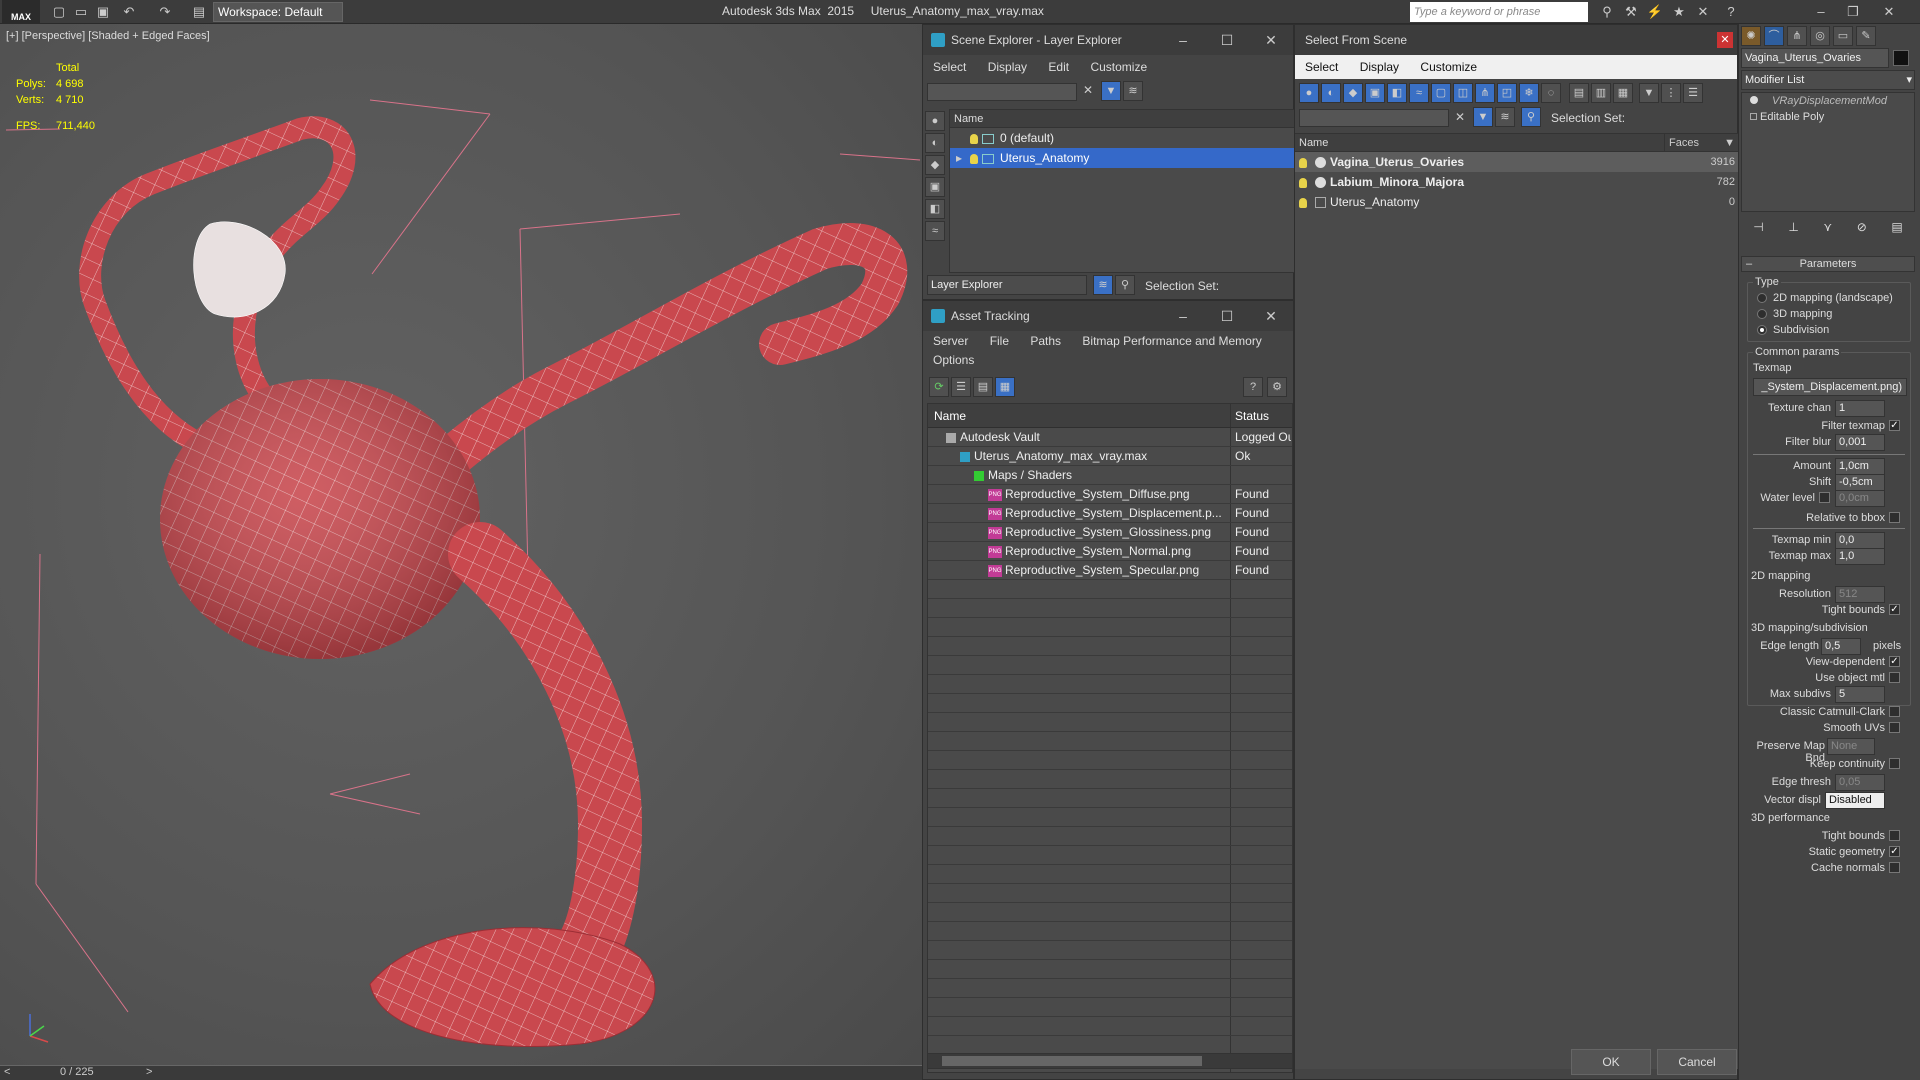 The width and height of the screenshot is (1920, 1080). Describe the element at coordinates (103, 12) in the screenshot. I see `save-icon: ▣` at that location.